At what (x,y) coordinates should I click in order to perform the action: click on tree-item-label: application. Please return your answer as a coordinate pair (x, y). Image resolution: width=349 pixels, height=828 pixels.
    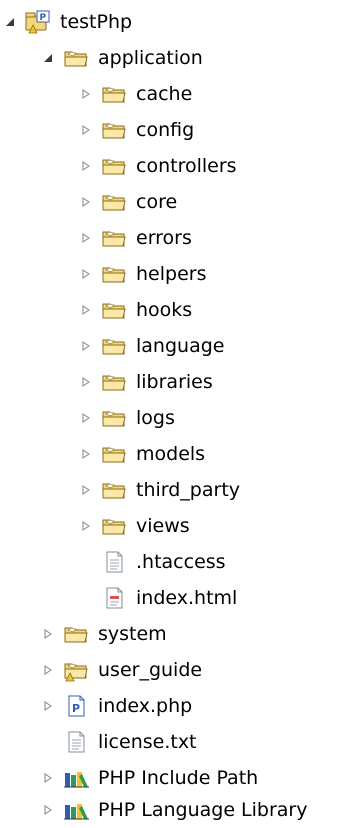
    Looking at the image, I should click on (150, 58).